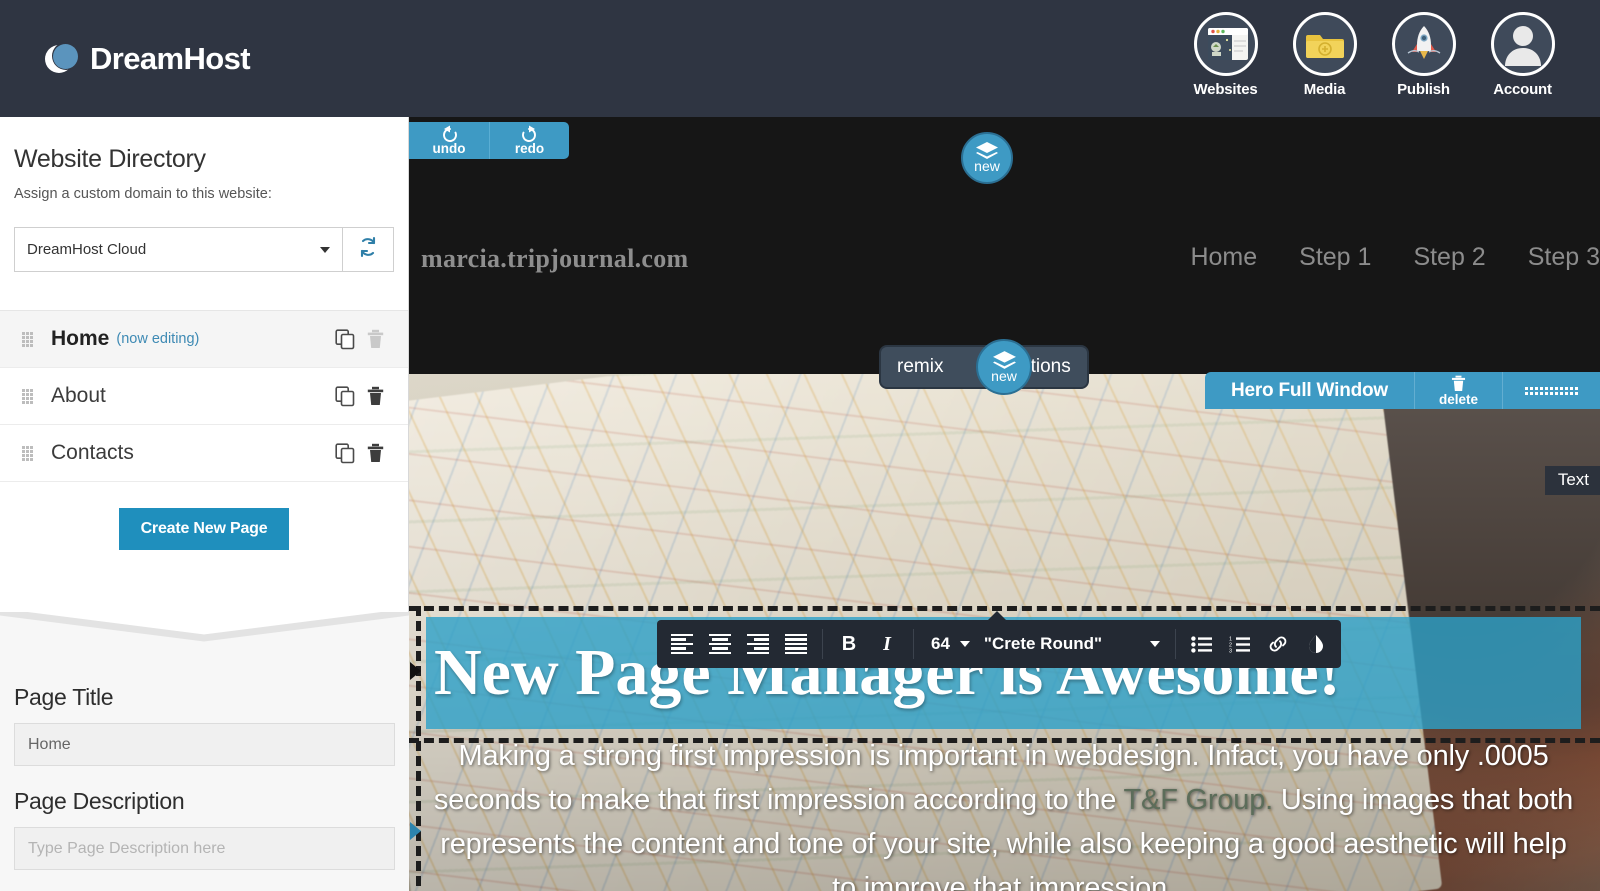 The height and width of the screenshot is (891, 1600). What do you see at coordinates (87, 249) in the screenshot?
I see `domain-select-value: DreamHost Cloud` at bounding box center [87, 249].